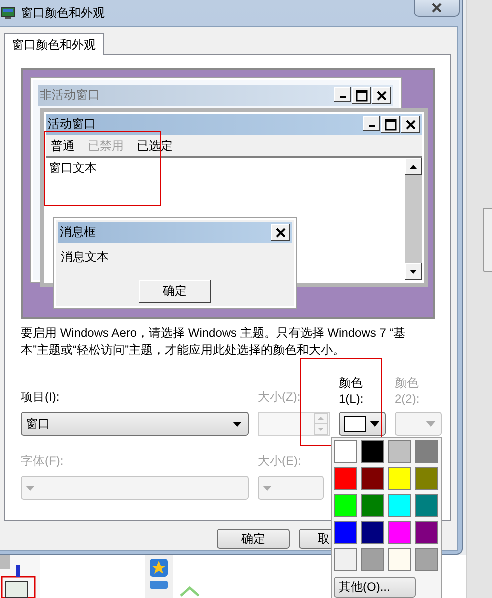  What do you see at coordinates (280, 461) in the screenshot?
I see `field-label: 大小(E):` at bounding box center [280, 461].